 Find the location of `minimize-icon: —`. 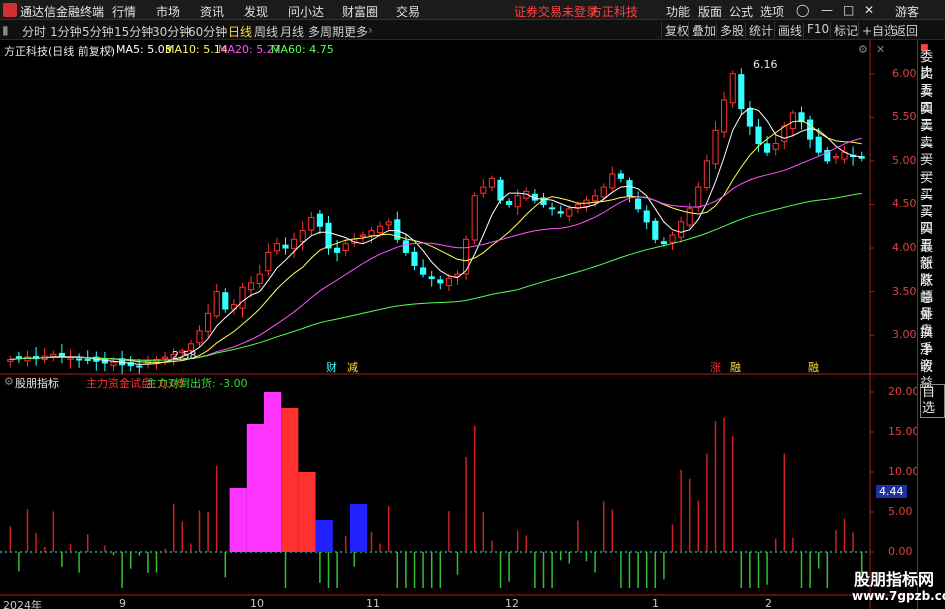

minimize-icon: — is located at coordinates (827, 10).